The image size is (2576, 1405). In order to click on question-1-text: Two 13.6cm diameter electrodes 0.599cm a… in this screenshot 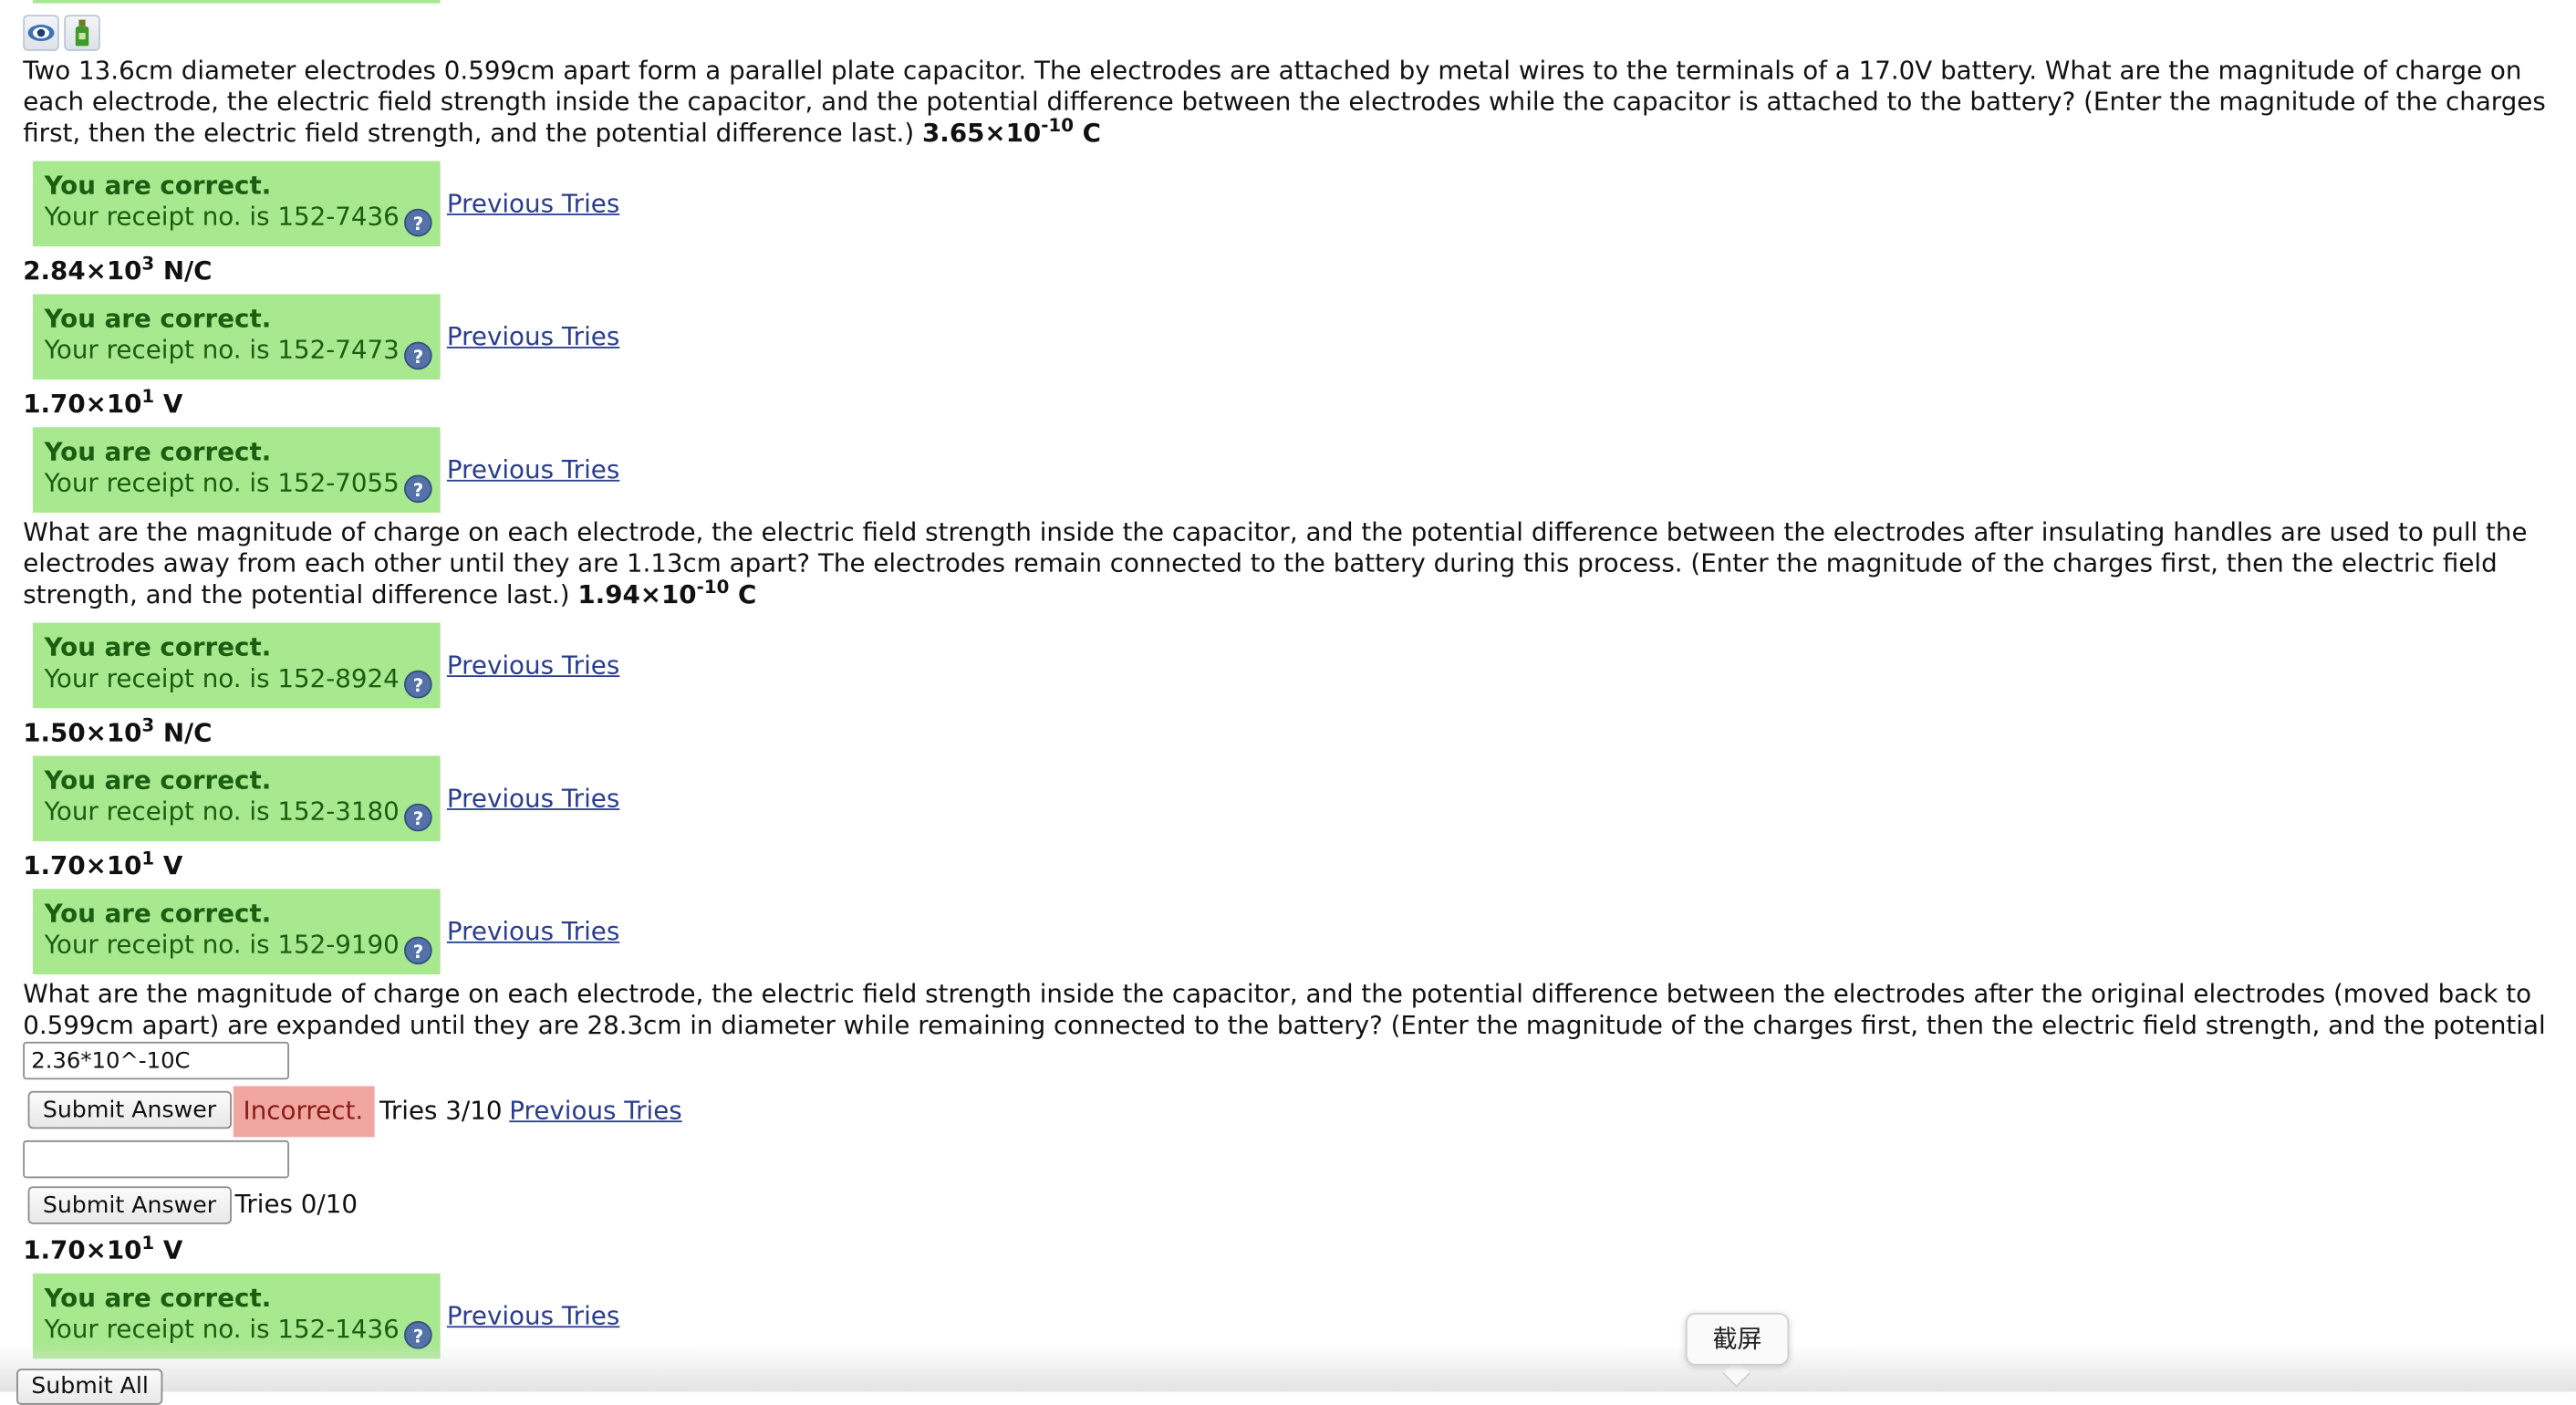, I will do `click(1285, 102)`.